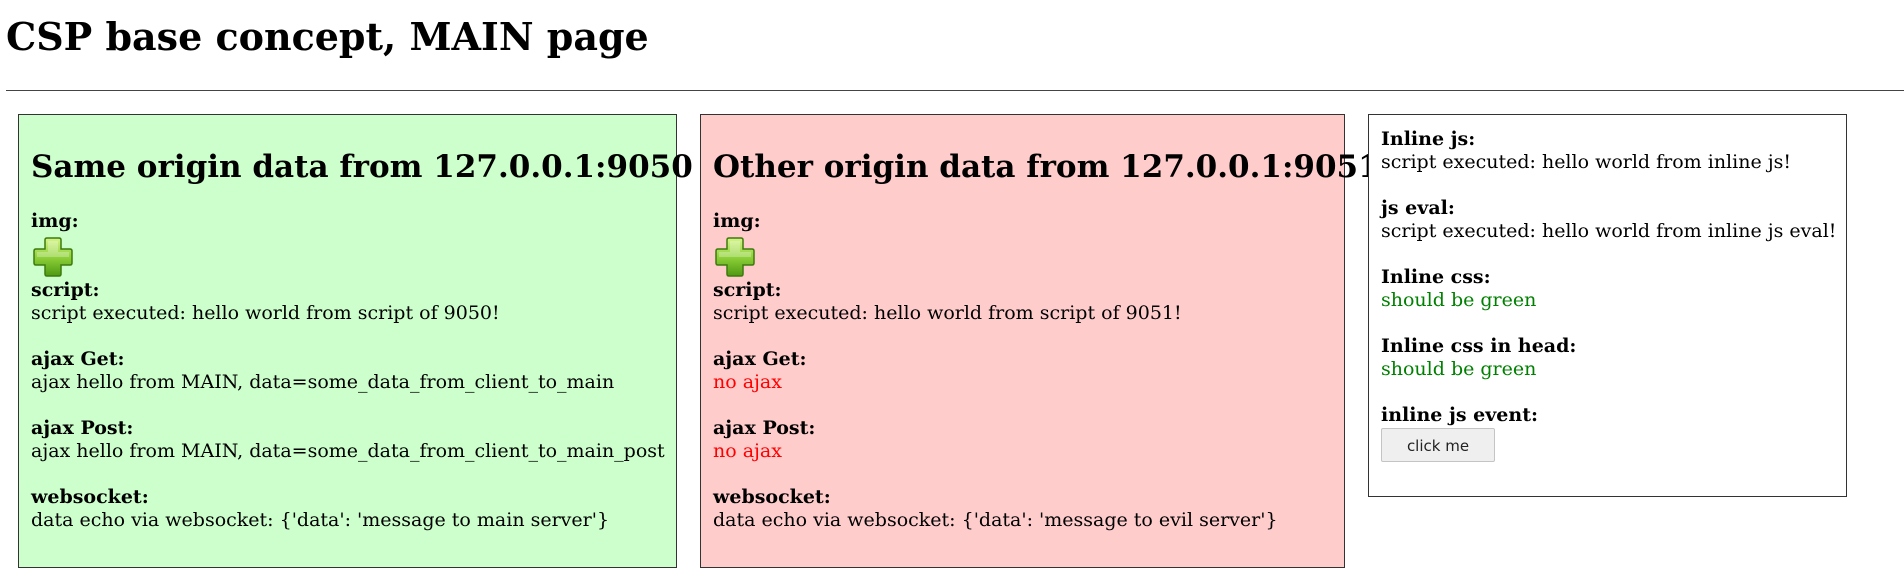 This screenshot has width=1904, height=582. Describe the element at coordinates (1428, 139) in the screenshot. I see `inline-js-label: Inline js:` at that location.